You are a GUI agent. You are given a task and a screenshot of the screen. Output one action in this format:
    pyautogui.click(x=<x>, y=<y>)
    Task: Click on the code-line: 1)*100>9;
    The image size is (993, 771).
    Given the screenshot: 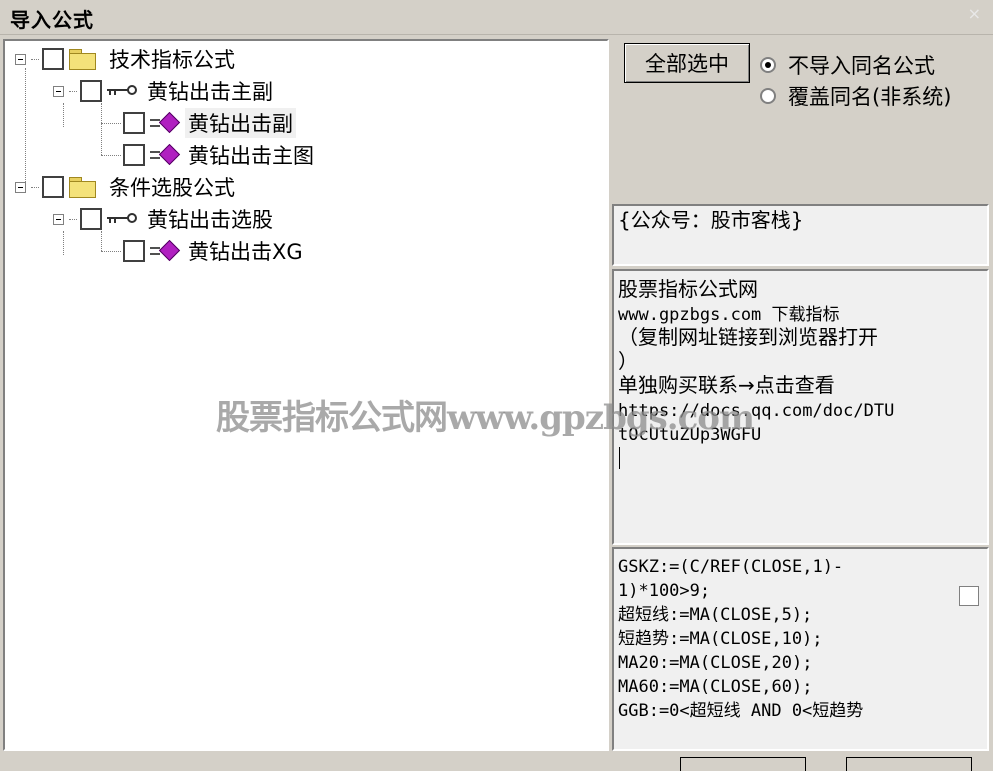 What is the action you would take?
    pyautogui.click(x=664, y=591)
    